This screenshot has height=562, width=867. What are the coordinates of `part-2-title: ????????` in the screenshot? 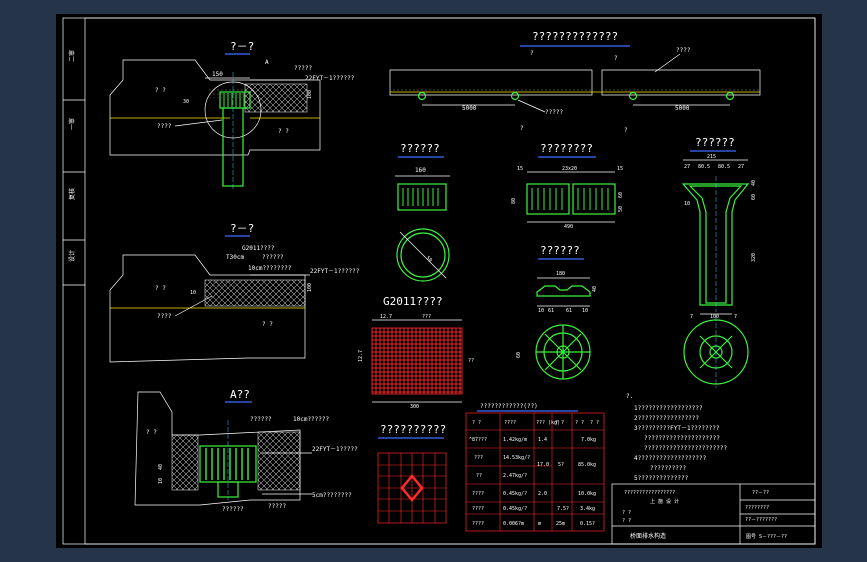 It's located at (566, 148).